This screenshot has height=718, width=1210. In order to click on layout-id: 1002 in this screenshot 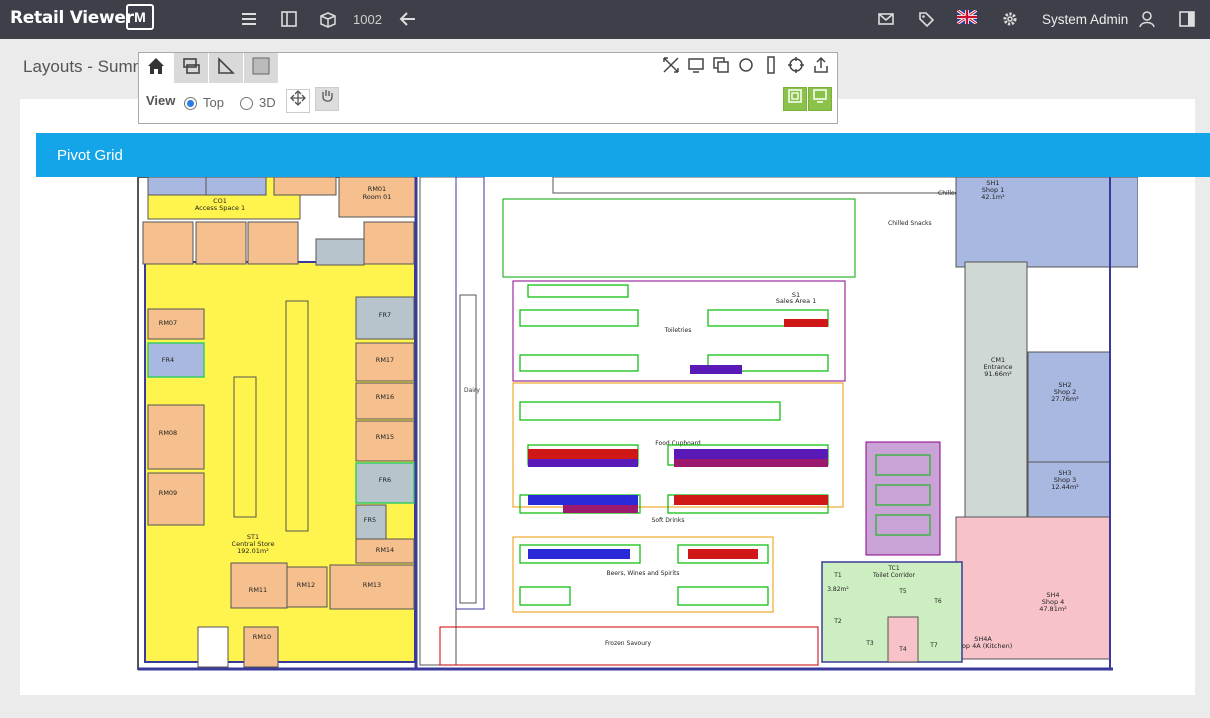, I will do `click(367, 19)`.